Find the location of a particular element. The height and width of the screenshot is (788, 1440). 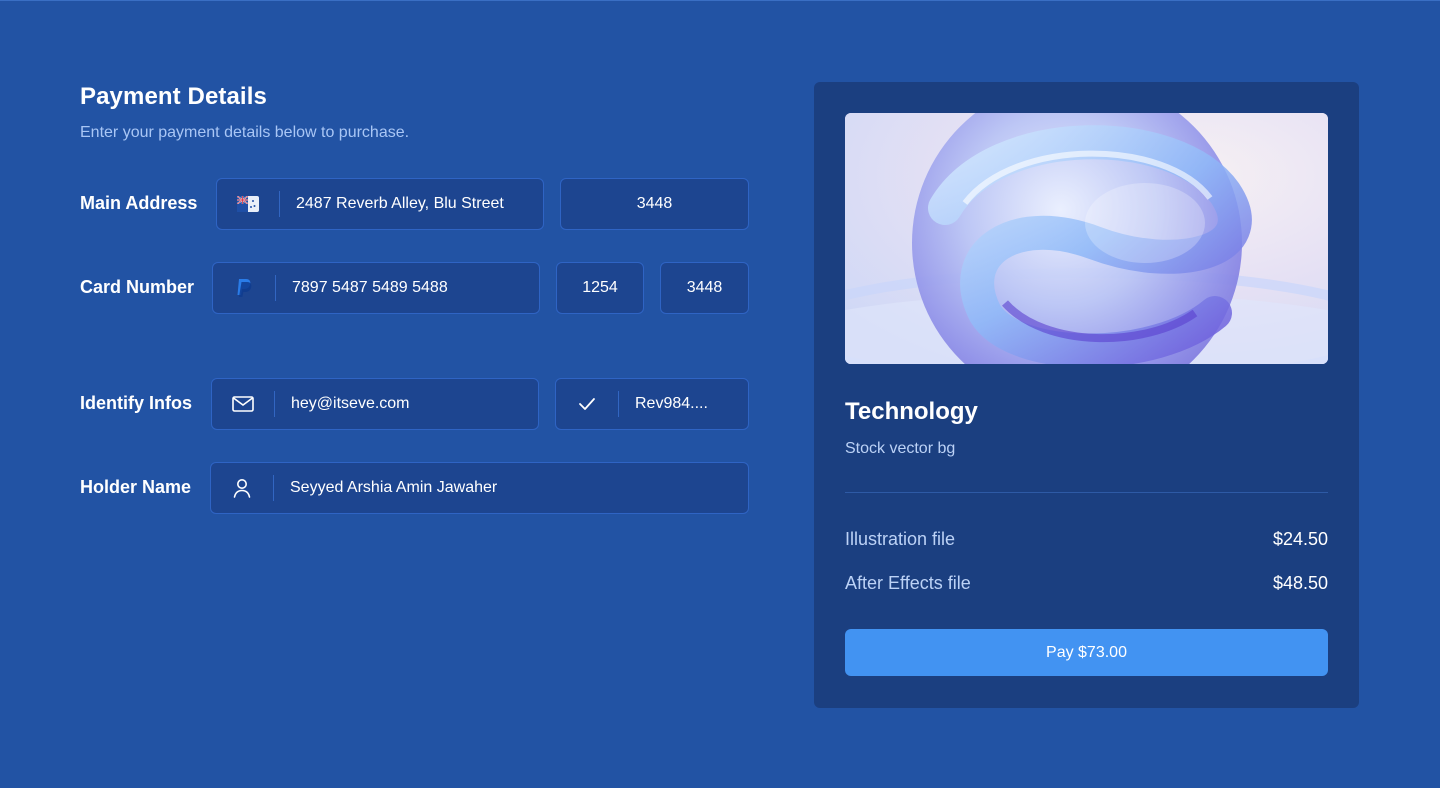

card-number-field: 7897 5487 5489 5488 is located at coordinates (376, 288).